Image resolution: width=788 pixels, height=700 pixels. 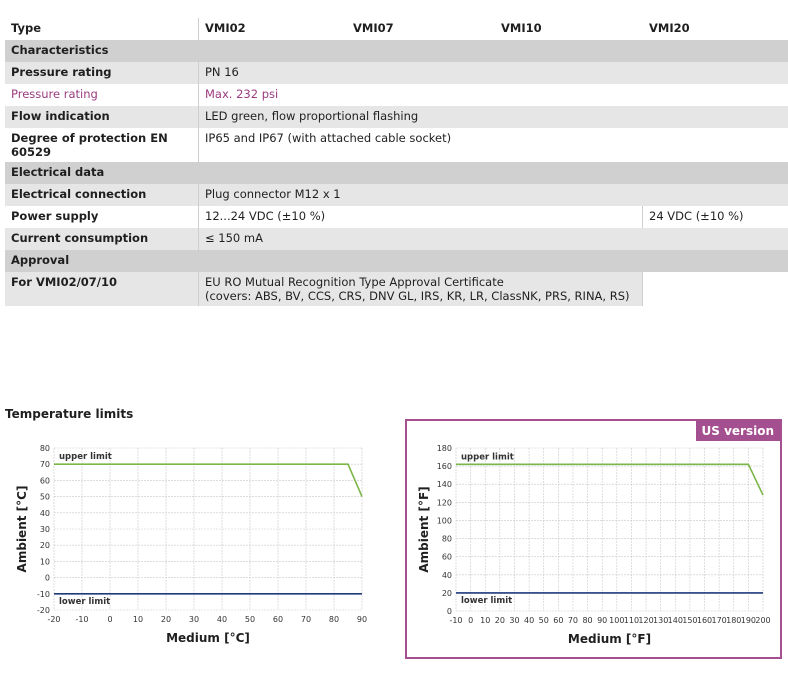 I want to click on x-tick-label: 160, so click(x=704, y=620).